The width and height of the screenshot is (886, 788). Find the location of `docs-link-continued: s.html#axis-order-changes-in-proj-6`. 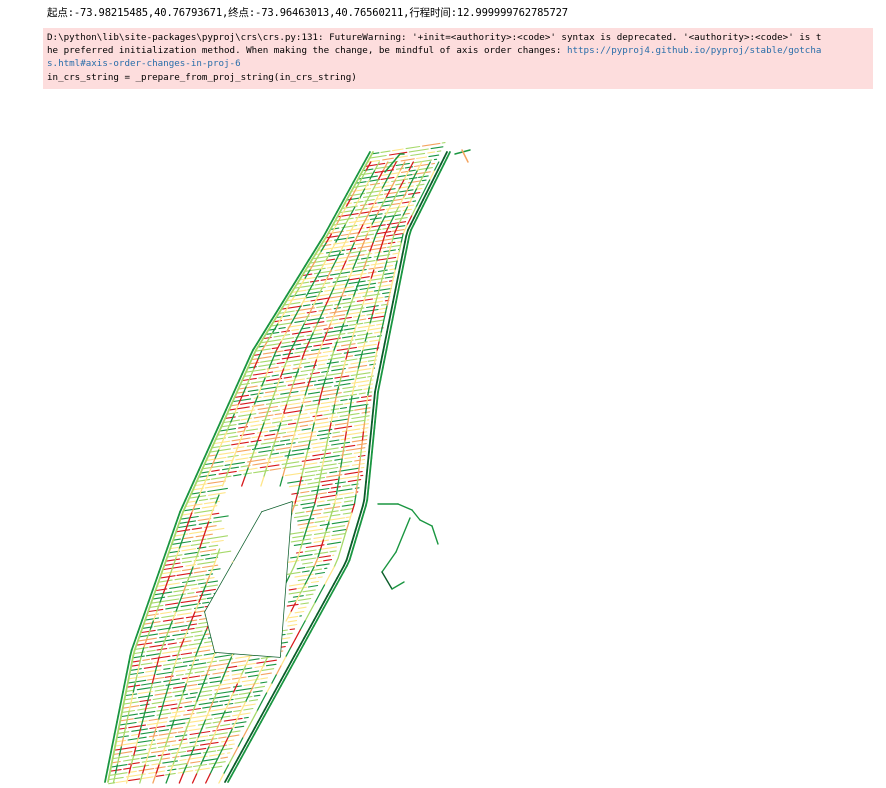

docs-link-continued: s.html#axis-order-changes-in-proj-6 is located at coordinates (144, 63).